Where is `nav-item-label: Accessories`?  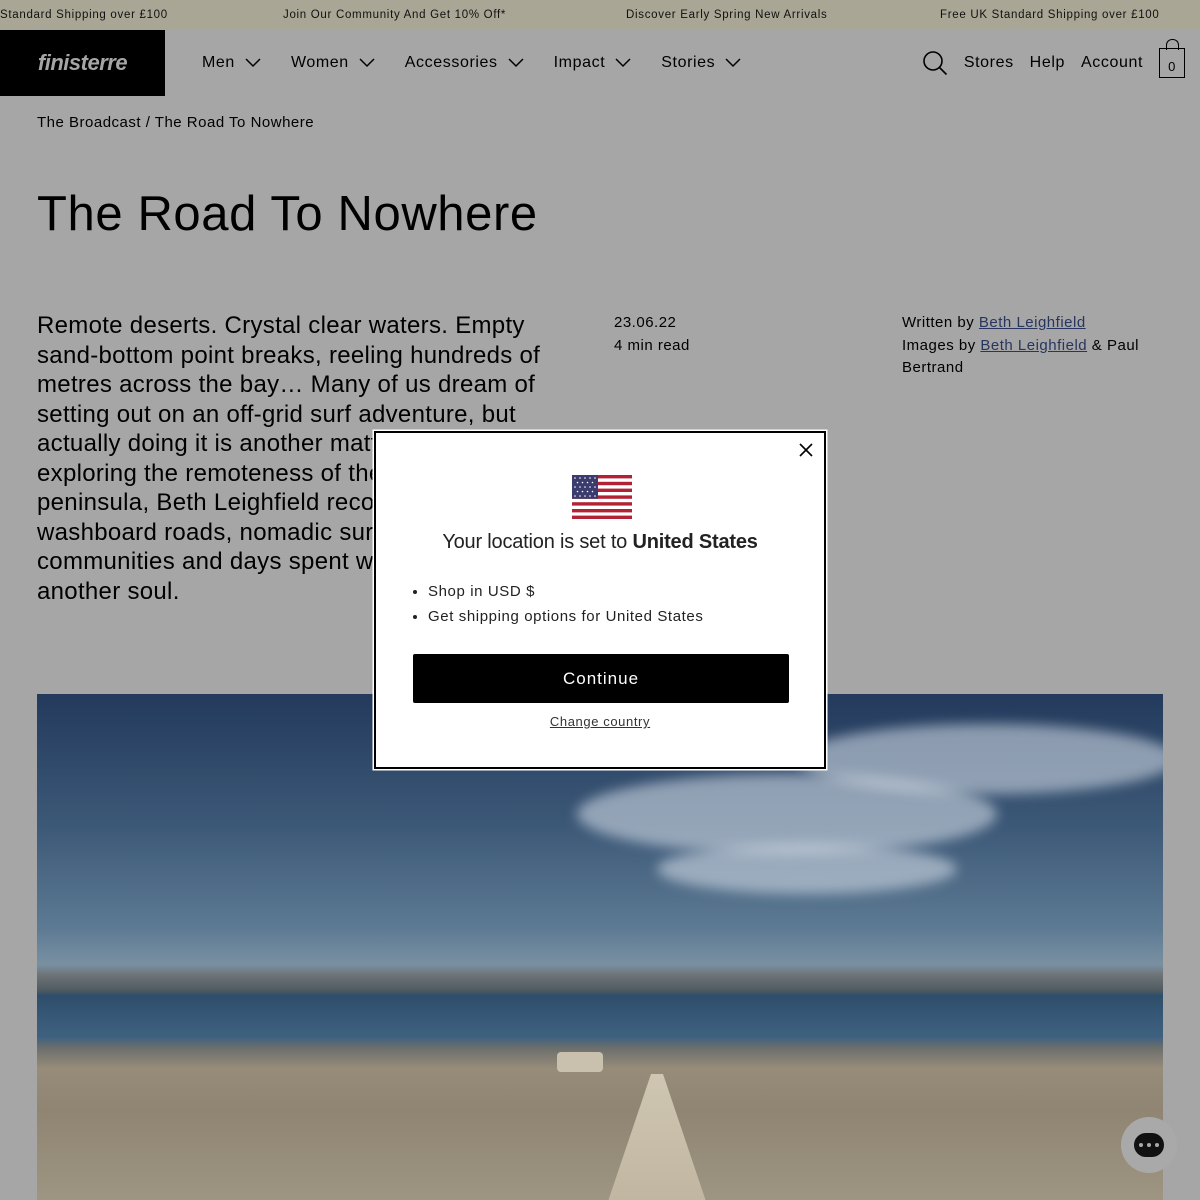
nav-item-label: Accessories is located at coordinates (451, 62).